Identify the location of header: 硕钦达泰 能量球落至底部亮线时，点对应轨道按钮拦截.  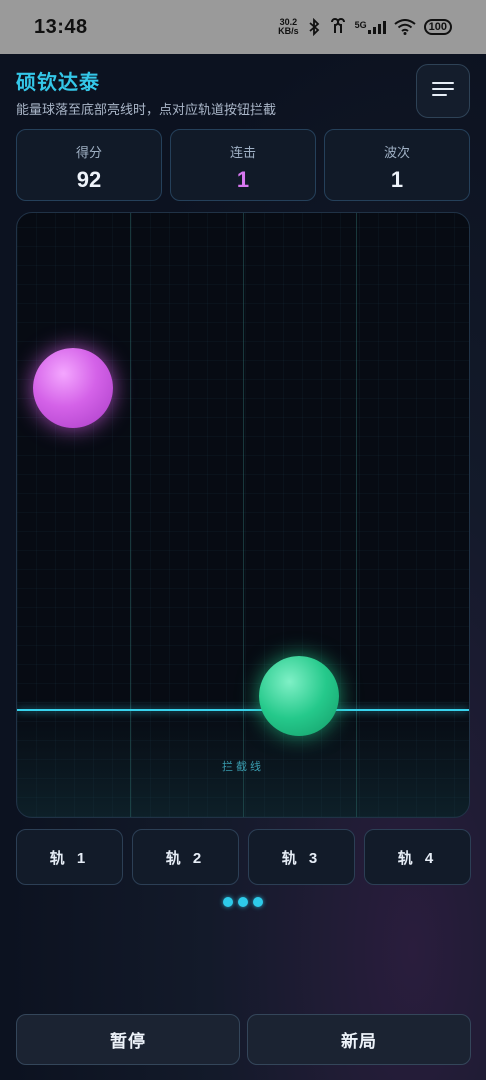
(243, 92).